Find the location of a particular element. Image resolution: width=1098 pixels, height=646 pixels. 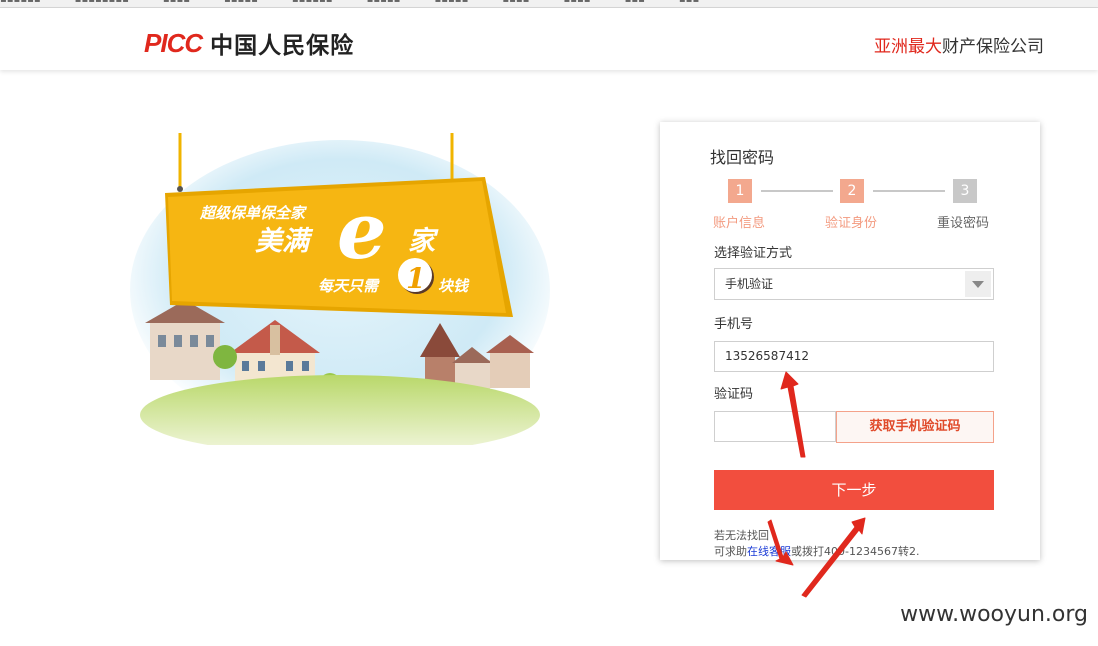

picc-logo: PICC 中国人民保险 is located at coordinates (249, 43).